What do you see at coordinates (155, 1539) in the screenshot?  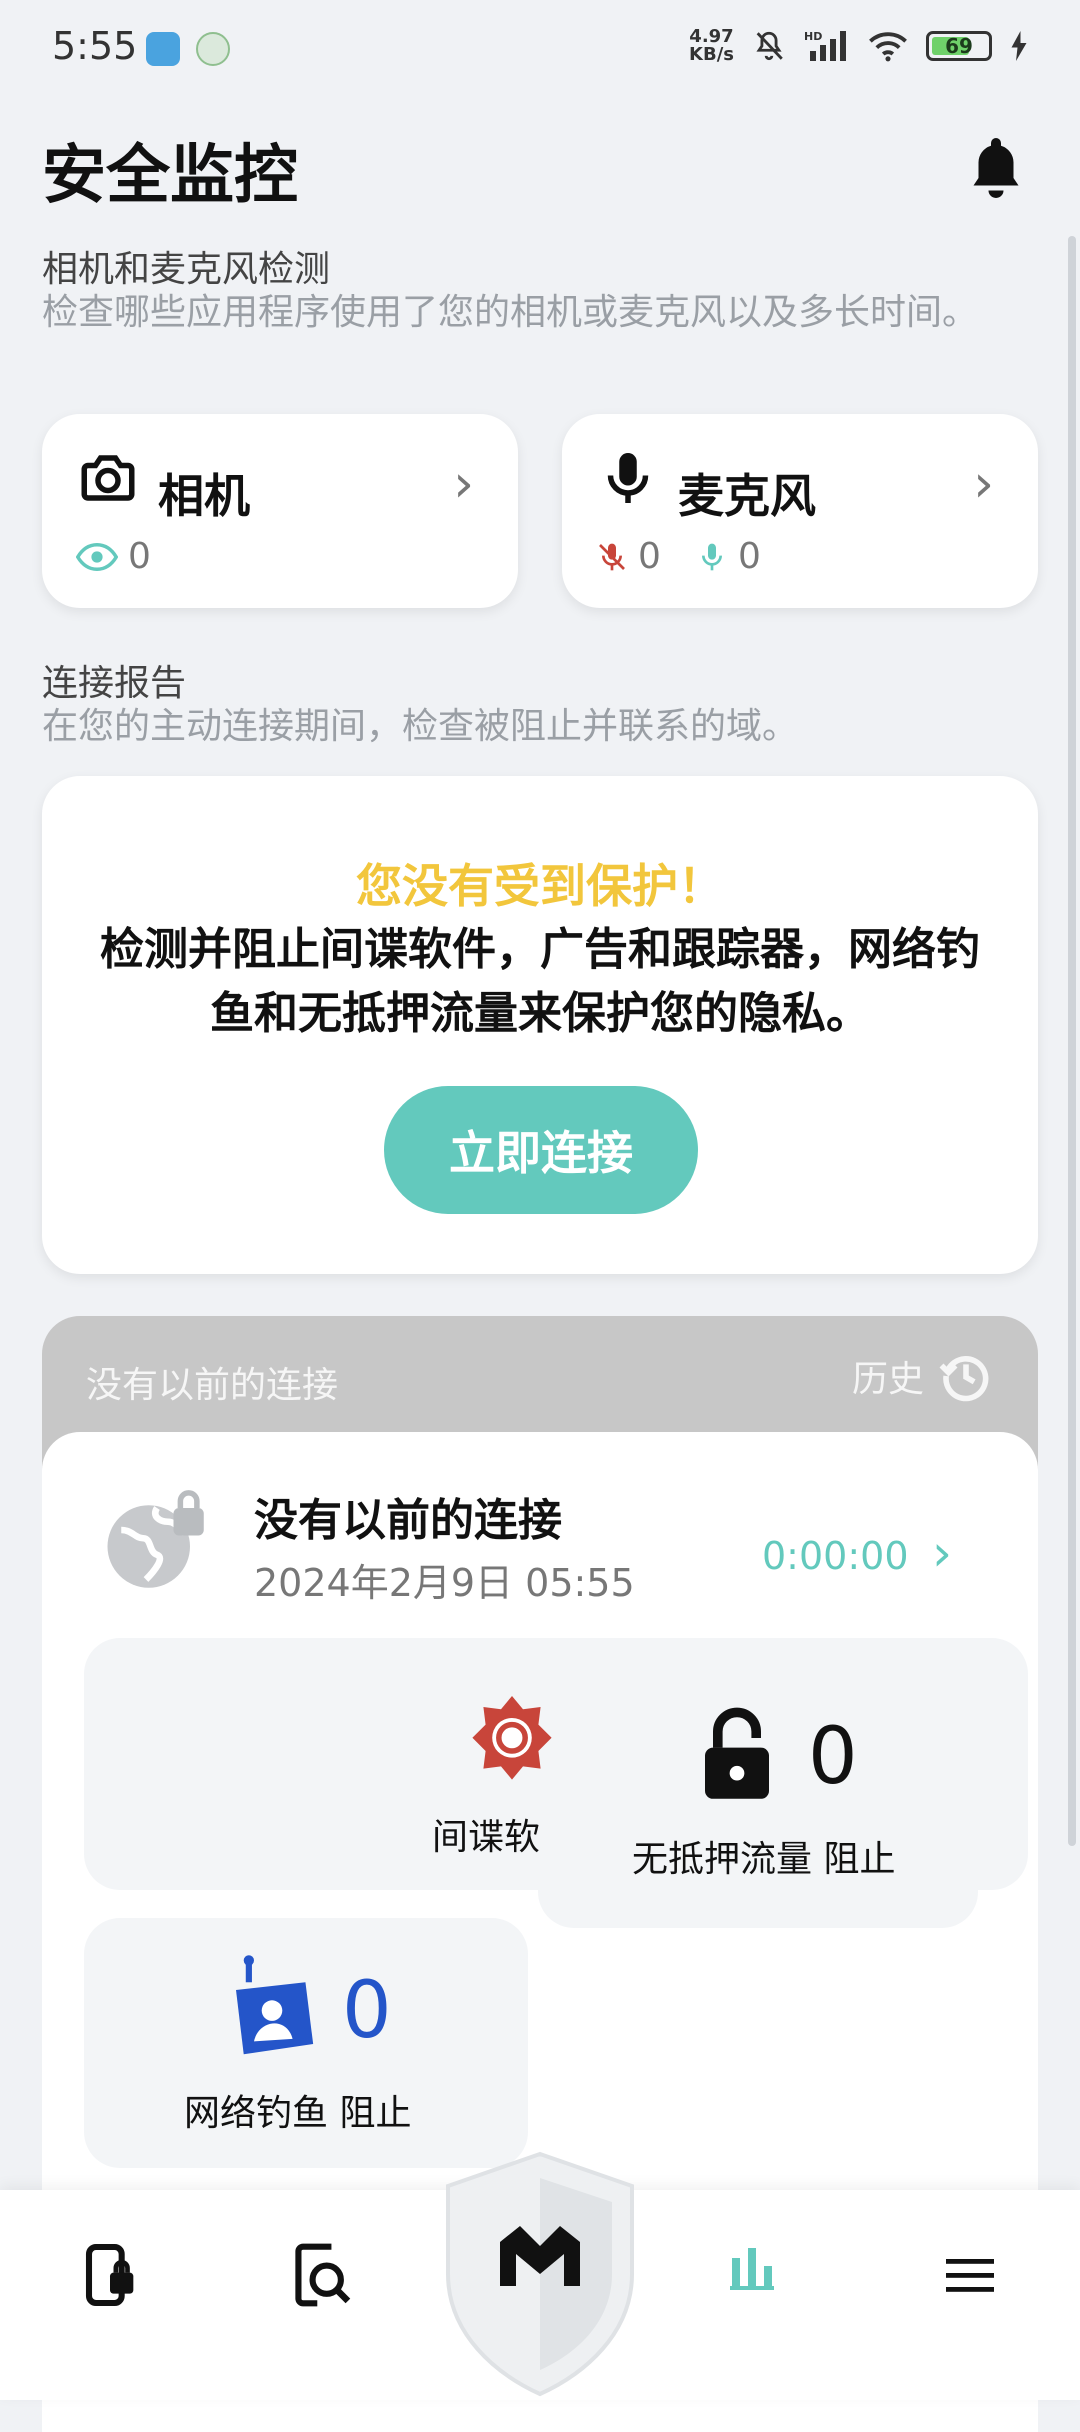 I see `globe-lock-icon` at bounding box center [155, 1539].